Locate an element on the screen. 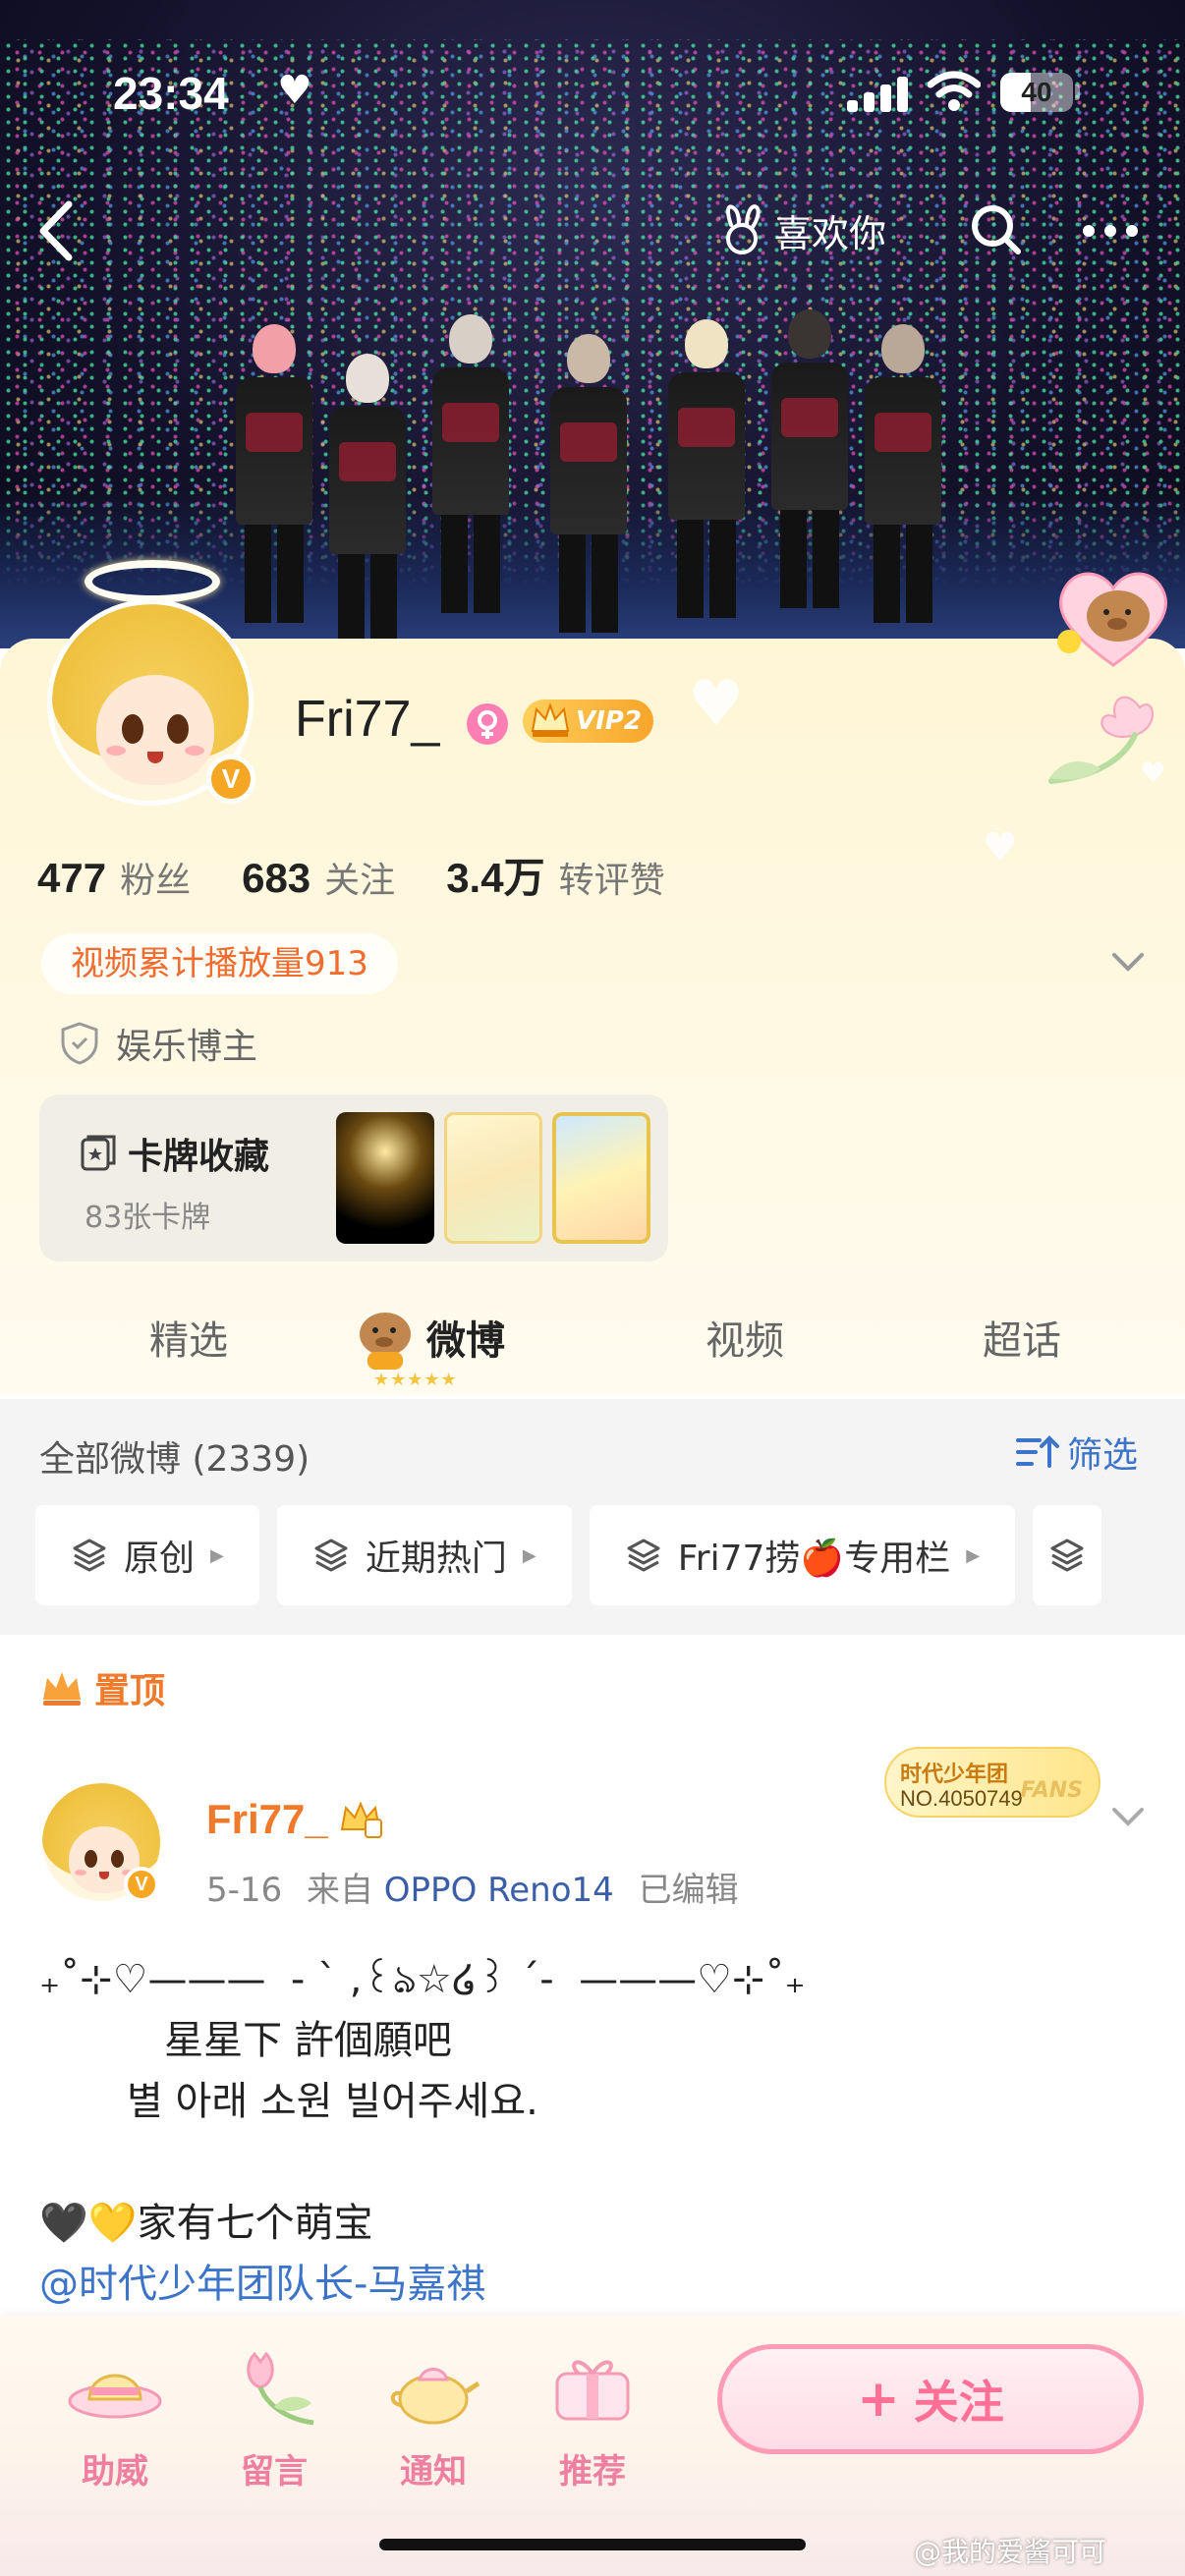  post-meta: 5-16 来自 OPPO Reno14 已编辑 is located at coordinates (473, 1887).